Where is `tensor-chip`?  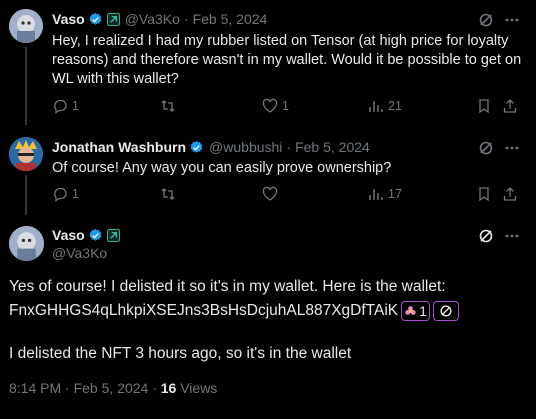
tensor-chip is located at coordinates (445, 311).